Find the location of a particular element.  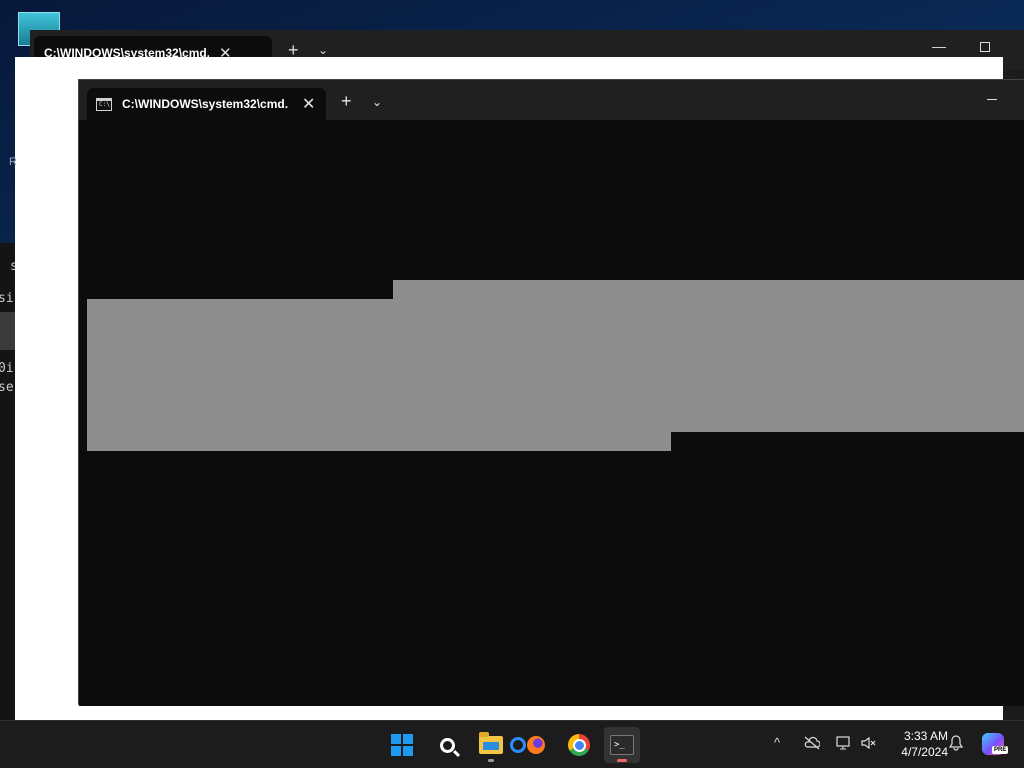

terminal-taskbar-button: >_ is located at coordinates (622, 745).